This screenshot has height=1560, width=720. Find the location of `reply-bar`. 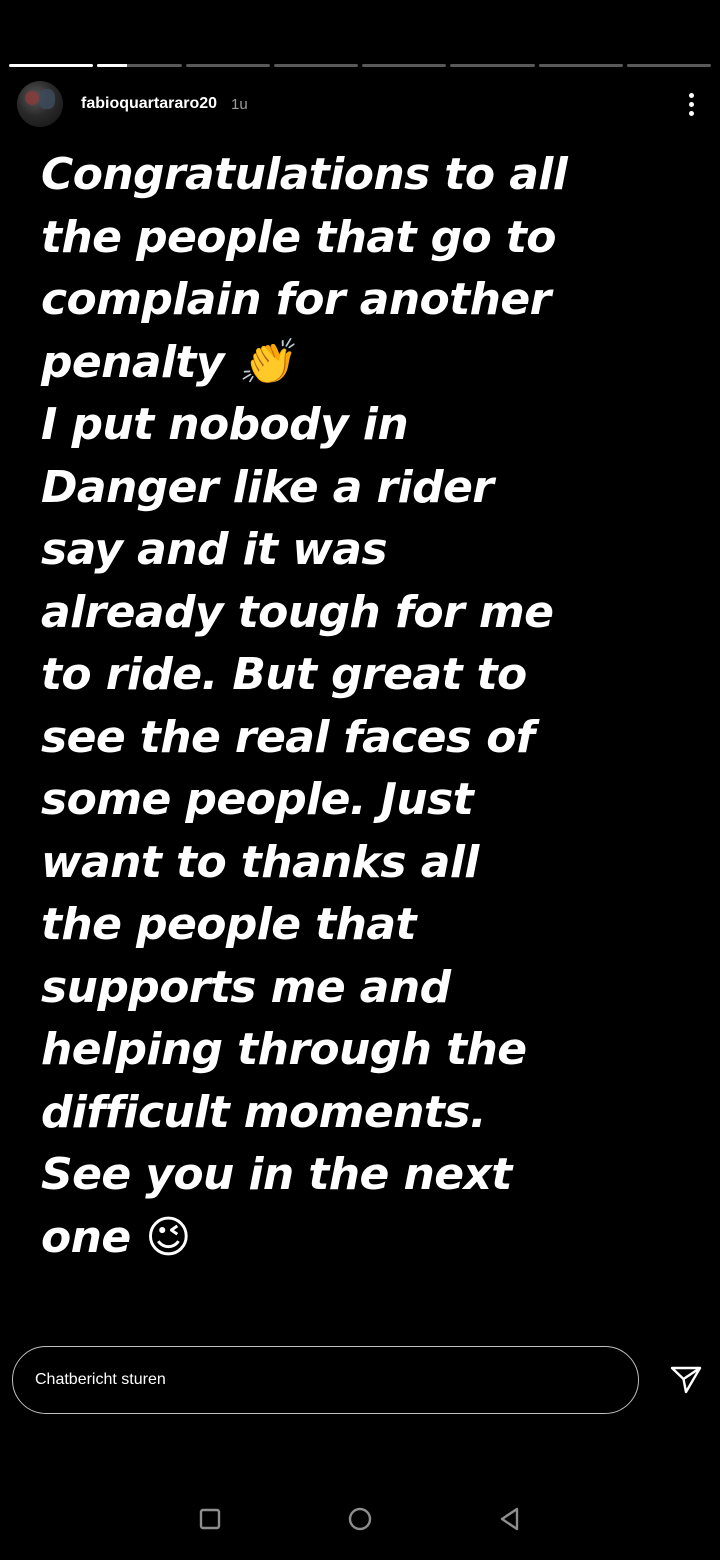

reply-bar is located at coordinates (360, 1380).